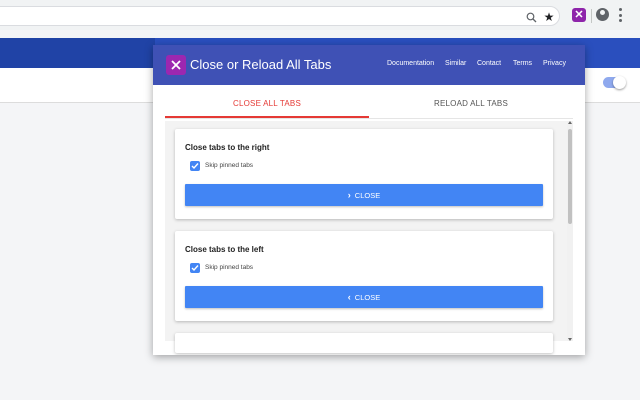 This screenshot has width=640, height=400. What do you see at coordinates (570, 122) in the screenshot?
I see `scroll-up-arrow-icon` at bounding box center [570, 122].